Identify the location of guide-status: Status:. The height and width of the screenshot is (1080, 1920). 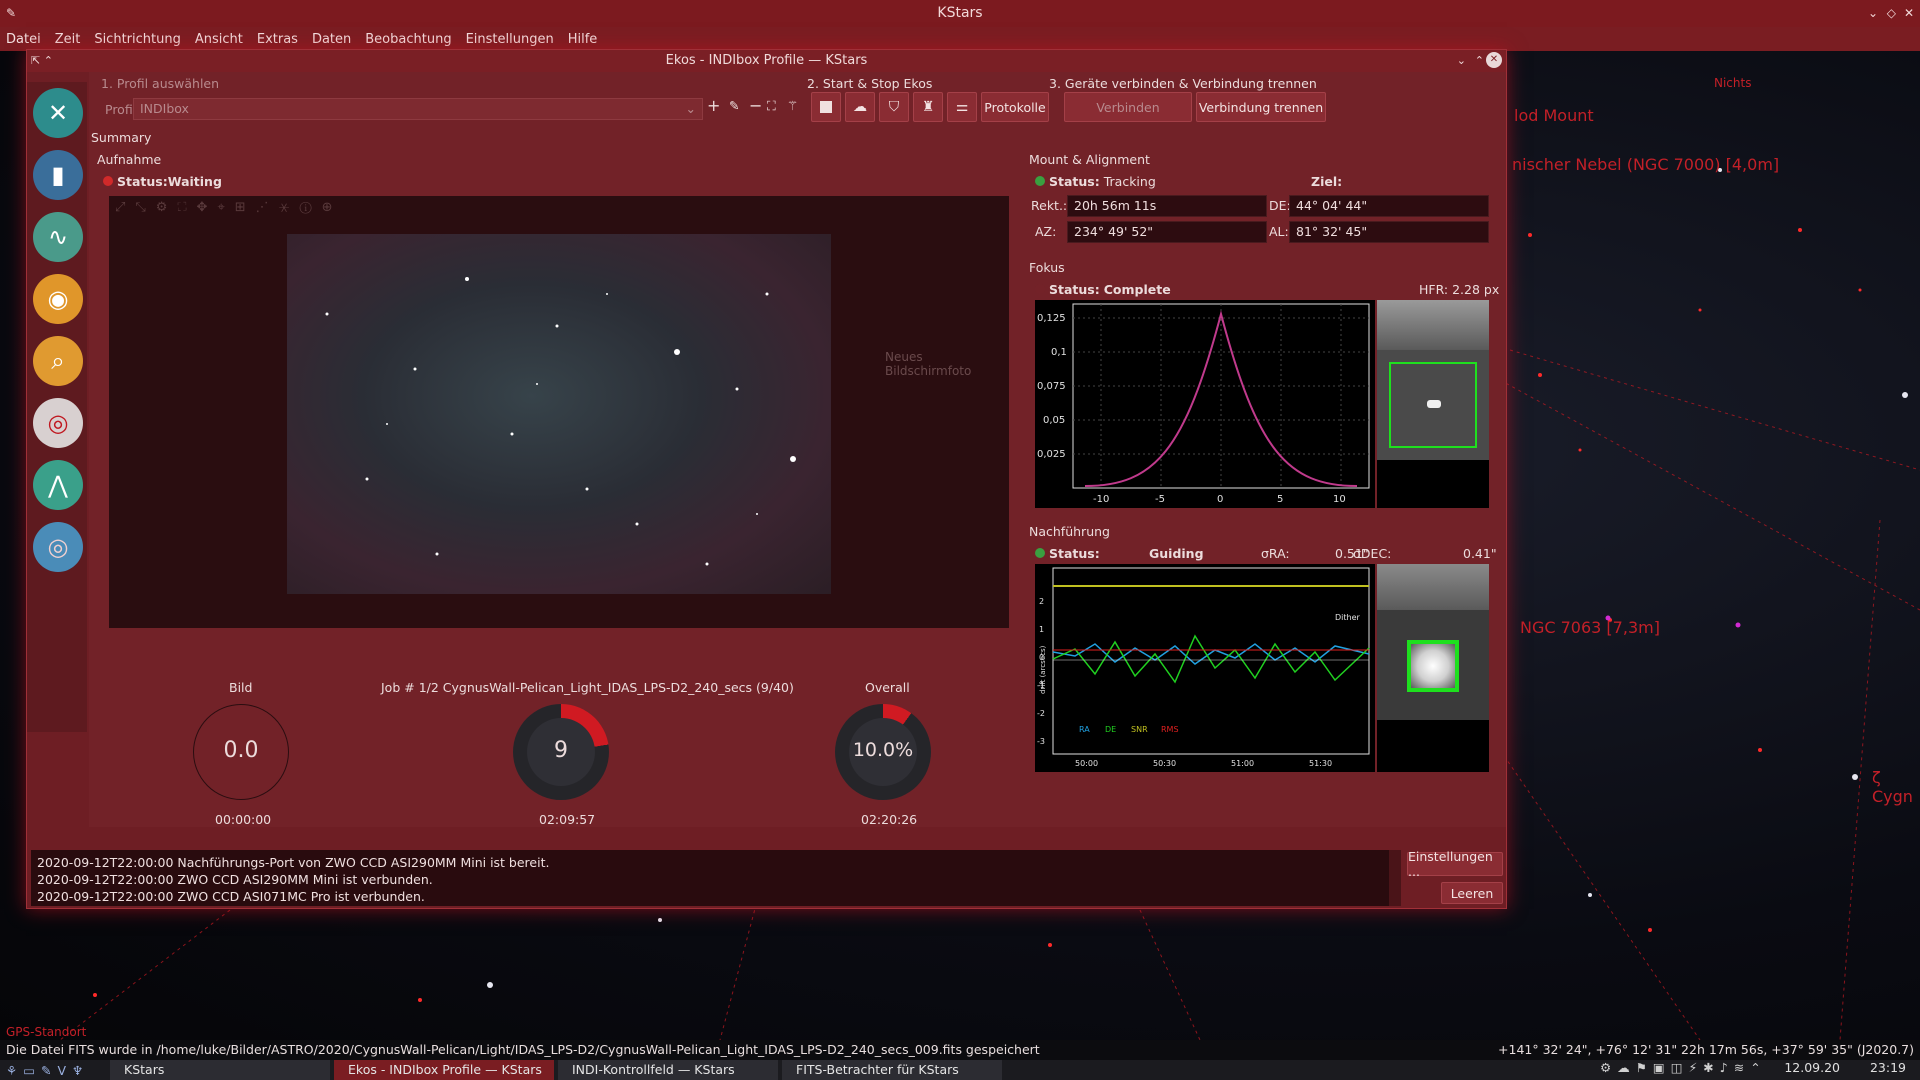
(1067, 553).